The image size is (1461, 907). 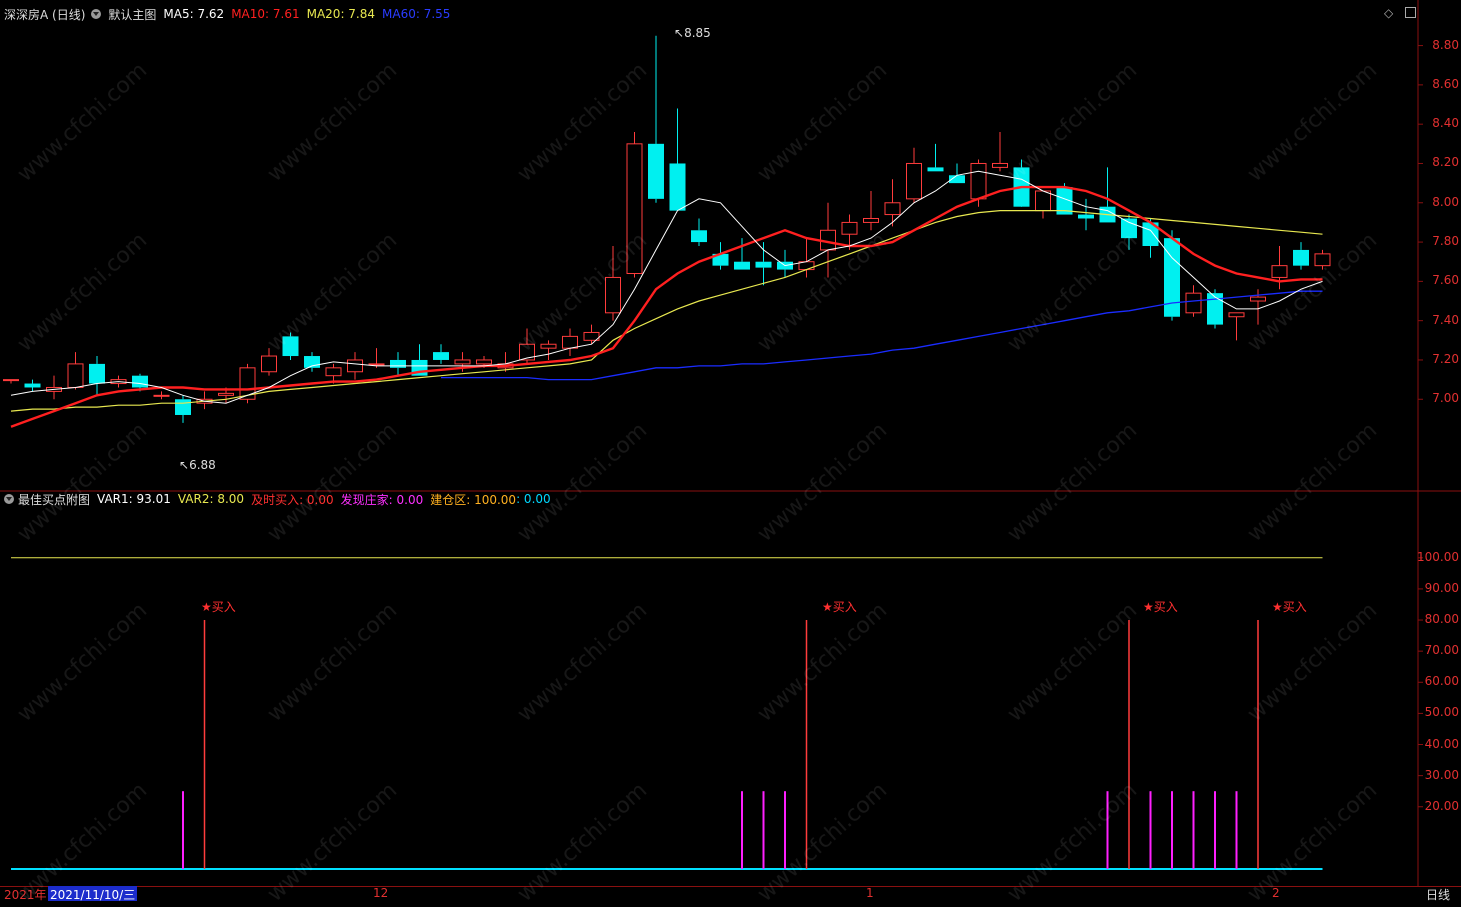 What do you see at coordinates (1445, 162) in the screenshot?
I see `price-tick-label: 8.20` at bounding box center [1445, 162].